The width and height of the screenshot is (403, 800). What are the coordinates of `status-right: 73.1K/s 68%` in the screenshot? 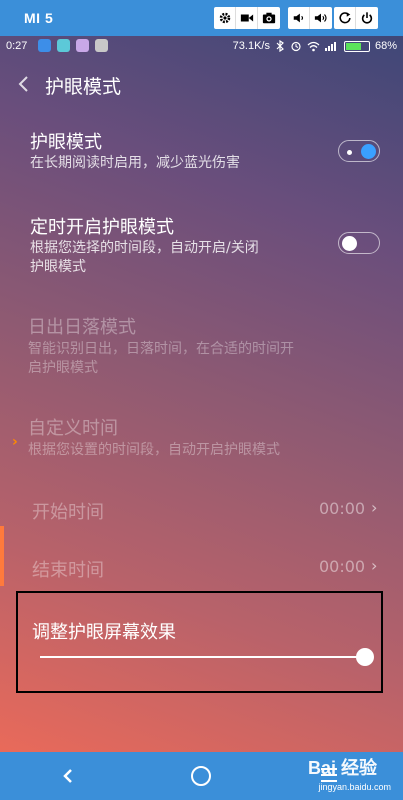 It's located at (315, 46).